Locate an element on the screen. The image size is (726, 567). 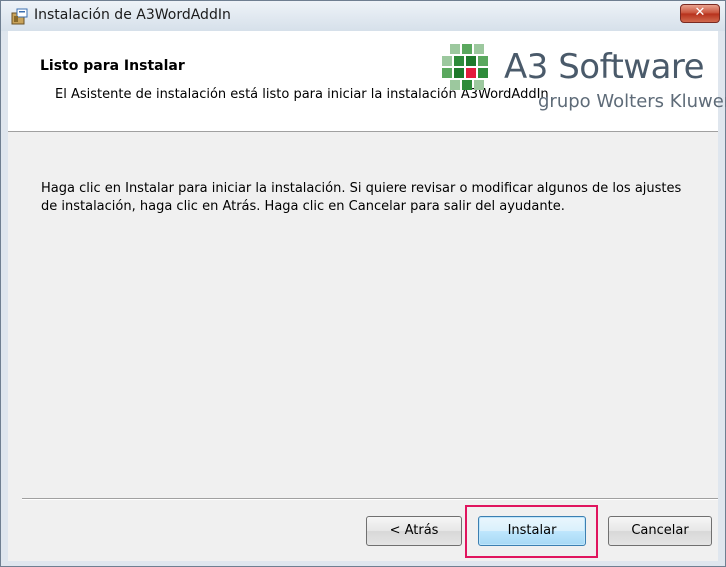
title-bar: Instalación de A3WordAddIn ✕ is located at coordinates (363, 16).